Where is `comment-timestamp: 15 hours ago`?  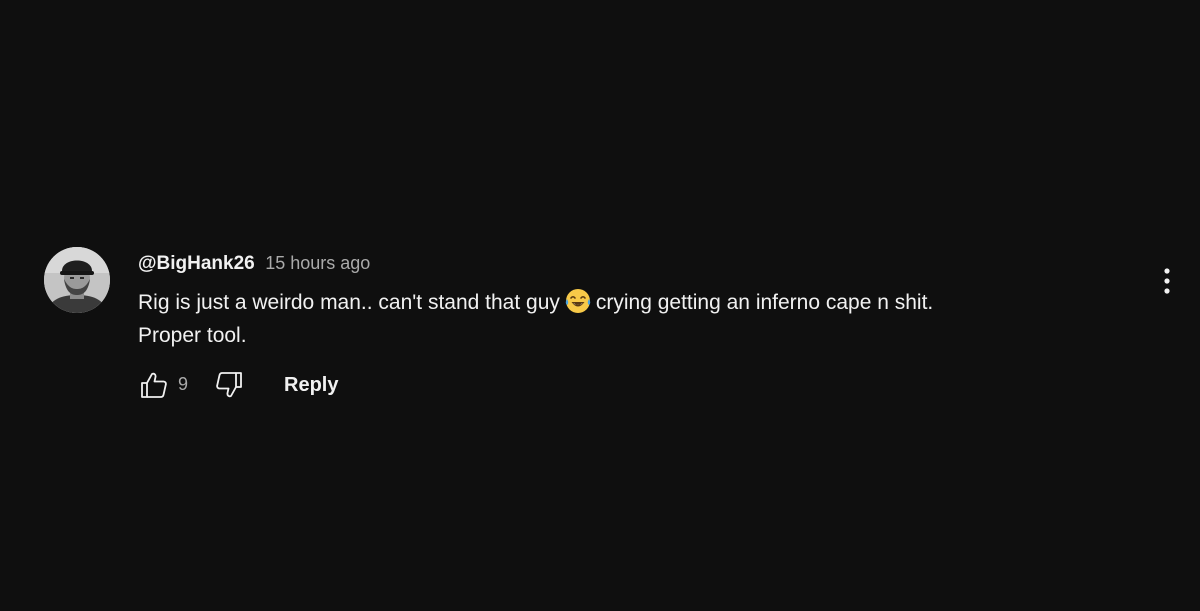 comment-timestamp: 15 hours ago is located at coordinates (317, 263).